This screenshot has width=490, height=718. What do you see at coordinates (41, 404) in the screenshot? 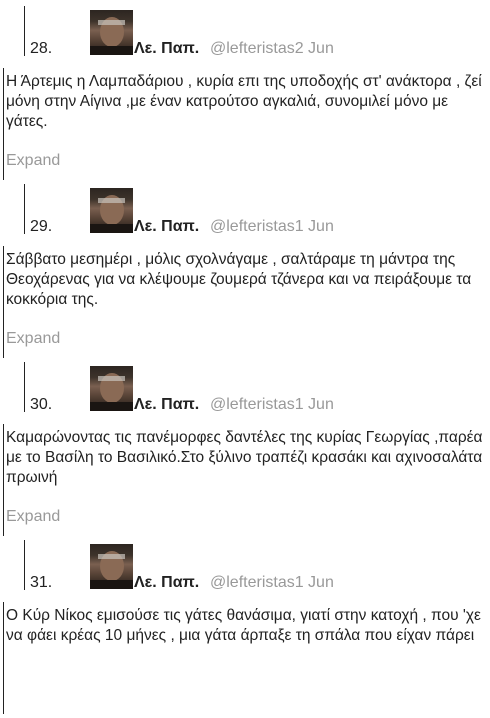
I see `tweet-number: 30.` at bounding box center [41, 404].